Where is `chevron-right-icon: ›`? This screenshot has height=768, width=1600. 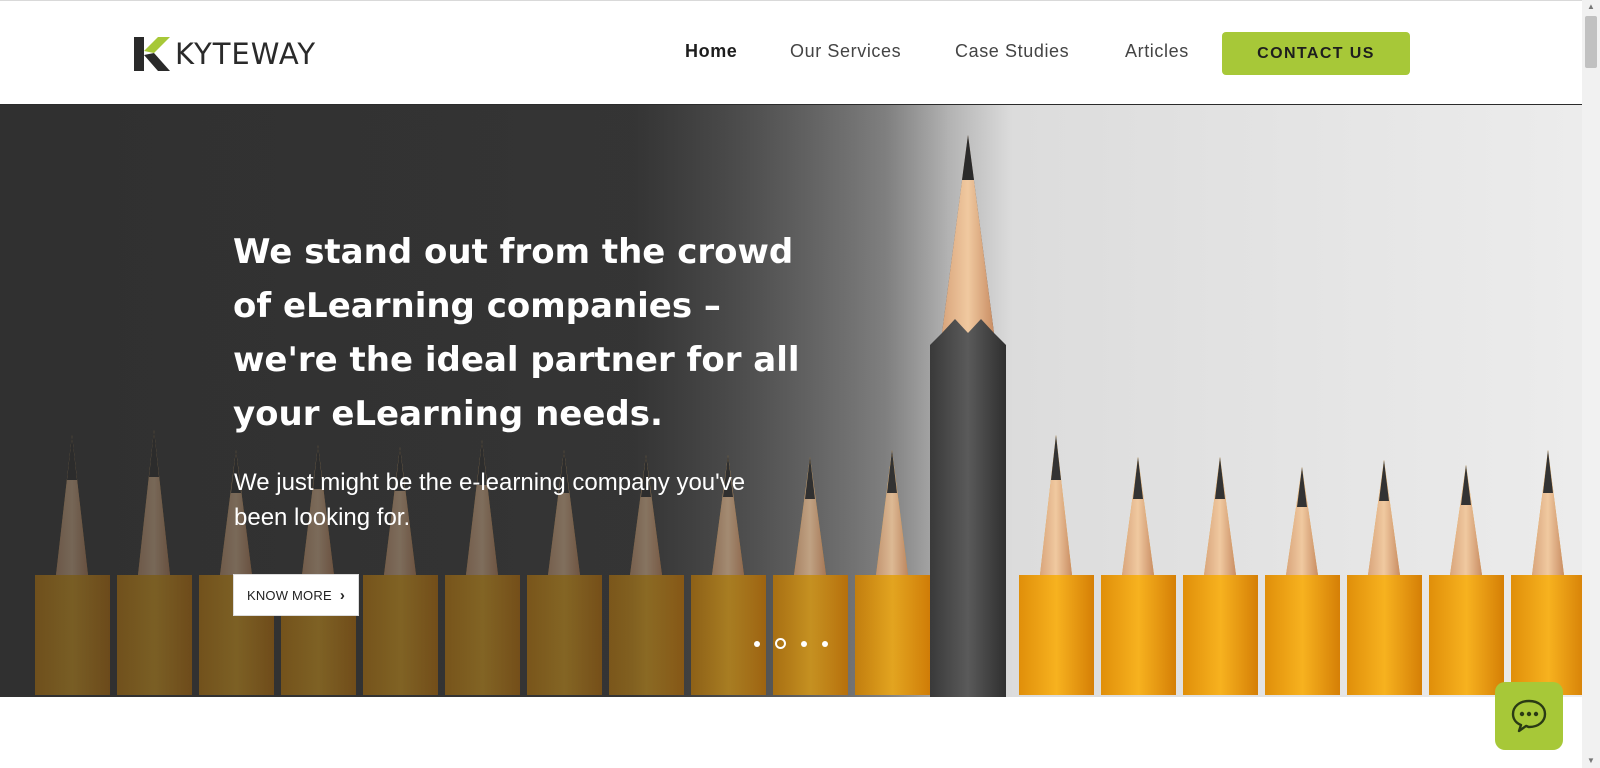 chevron-right-icon: › is located at coordinates (342, 595).